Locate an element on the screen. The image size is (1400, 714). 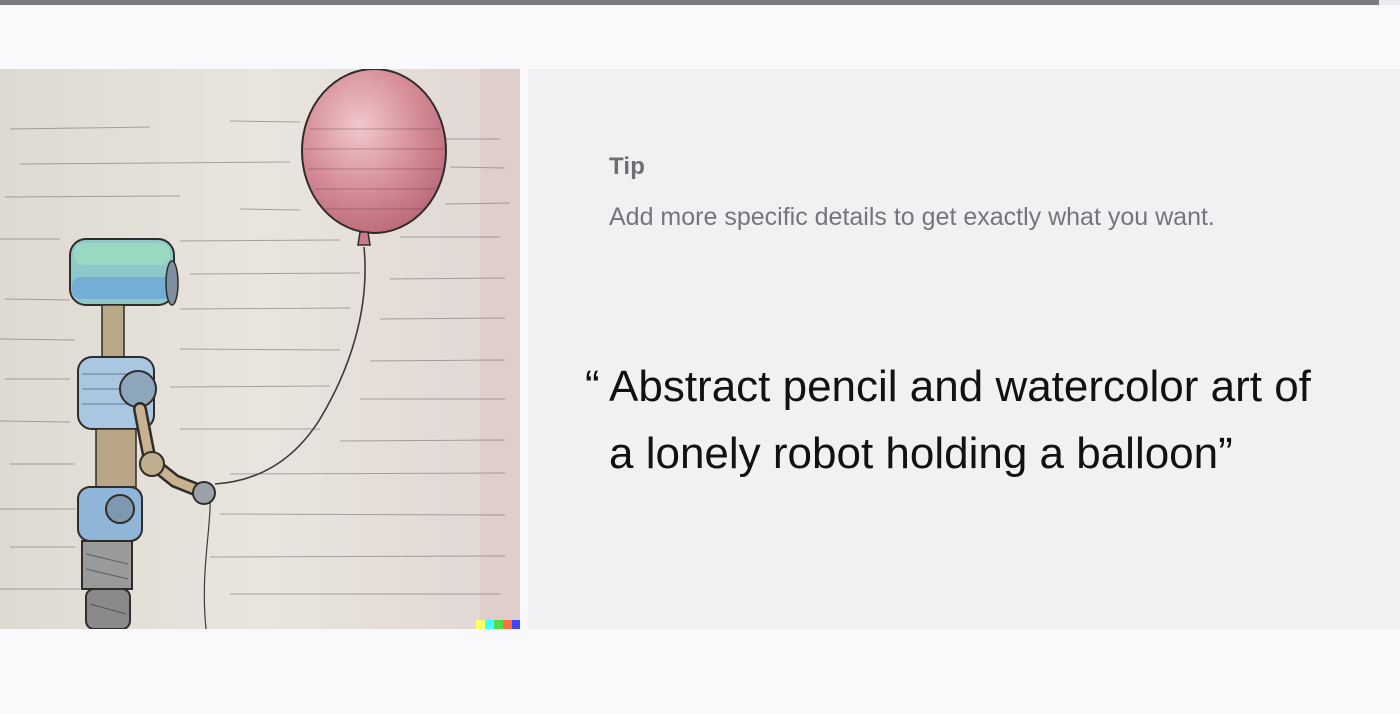
card-divider is located at coordinates (524, 349).